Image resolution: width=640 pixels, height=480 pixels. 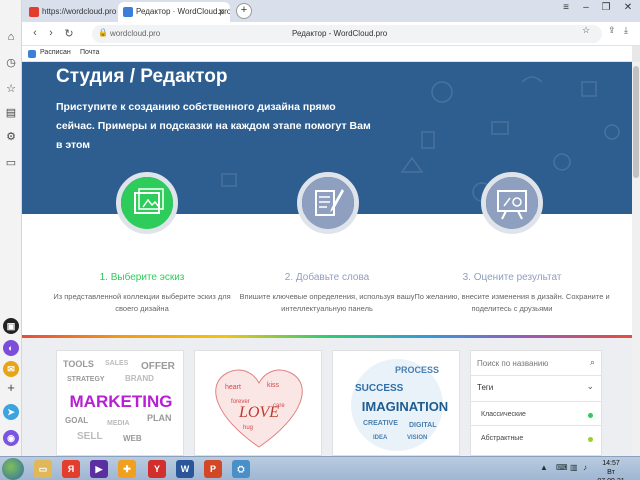 I want to click on tab-label: https://wordcloud.pro/ru –, so click(x=79, y=11).